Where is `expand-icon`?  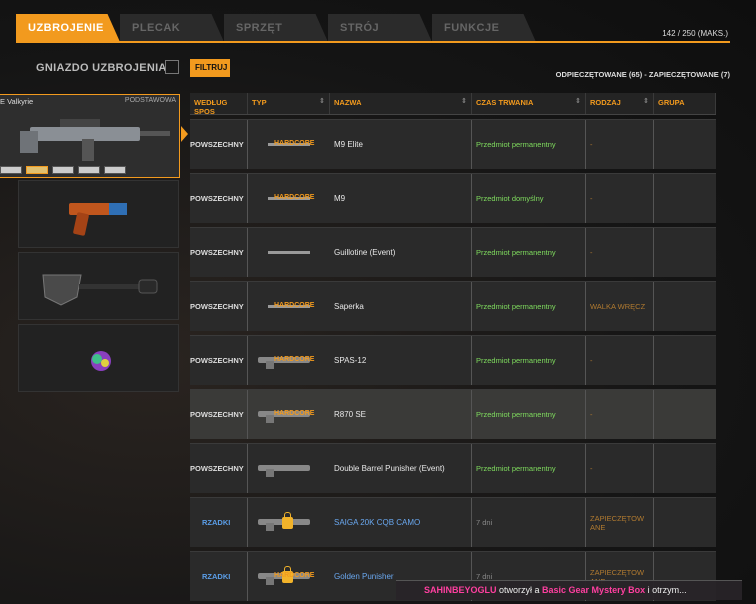
expand-icon is located at coordinates (172, 67).